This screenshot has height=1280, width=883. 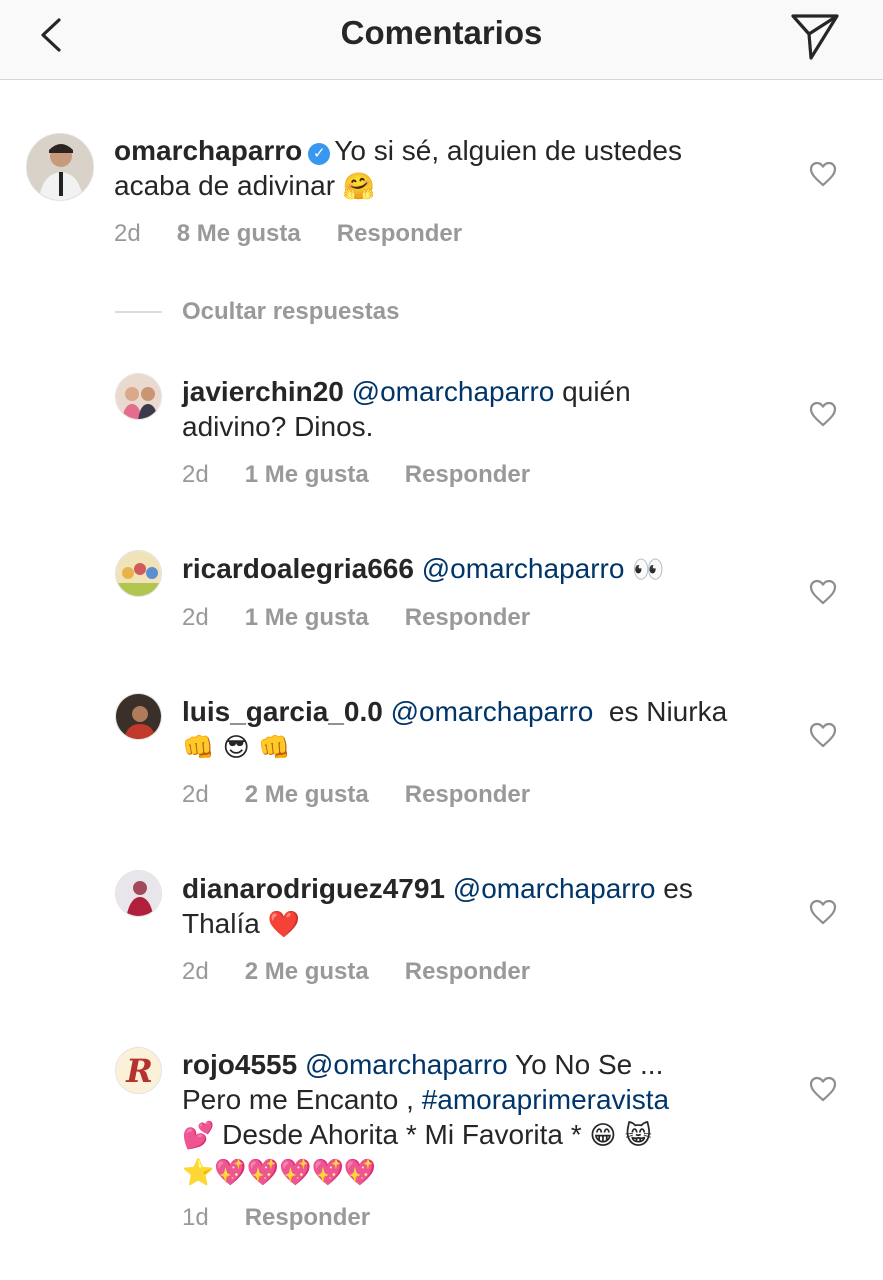 What do you see at coordinates (239, 233) in the screenshot?
I see `likes-count: 8 Me gusta` at bounding box center [239, 233].